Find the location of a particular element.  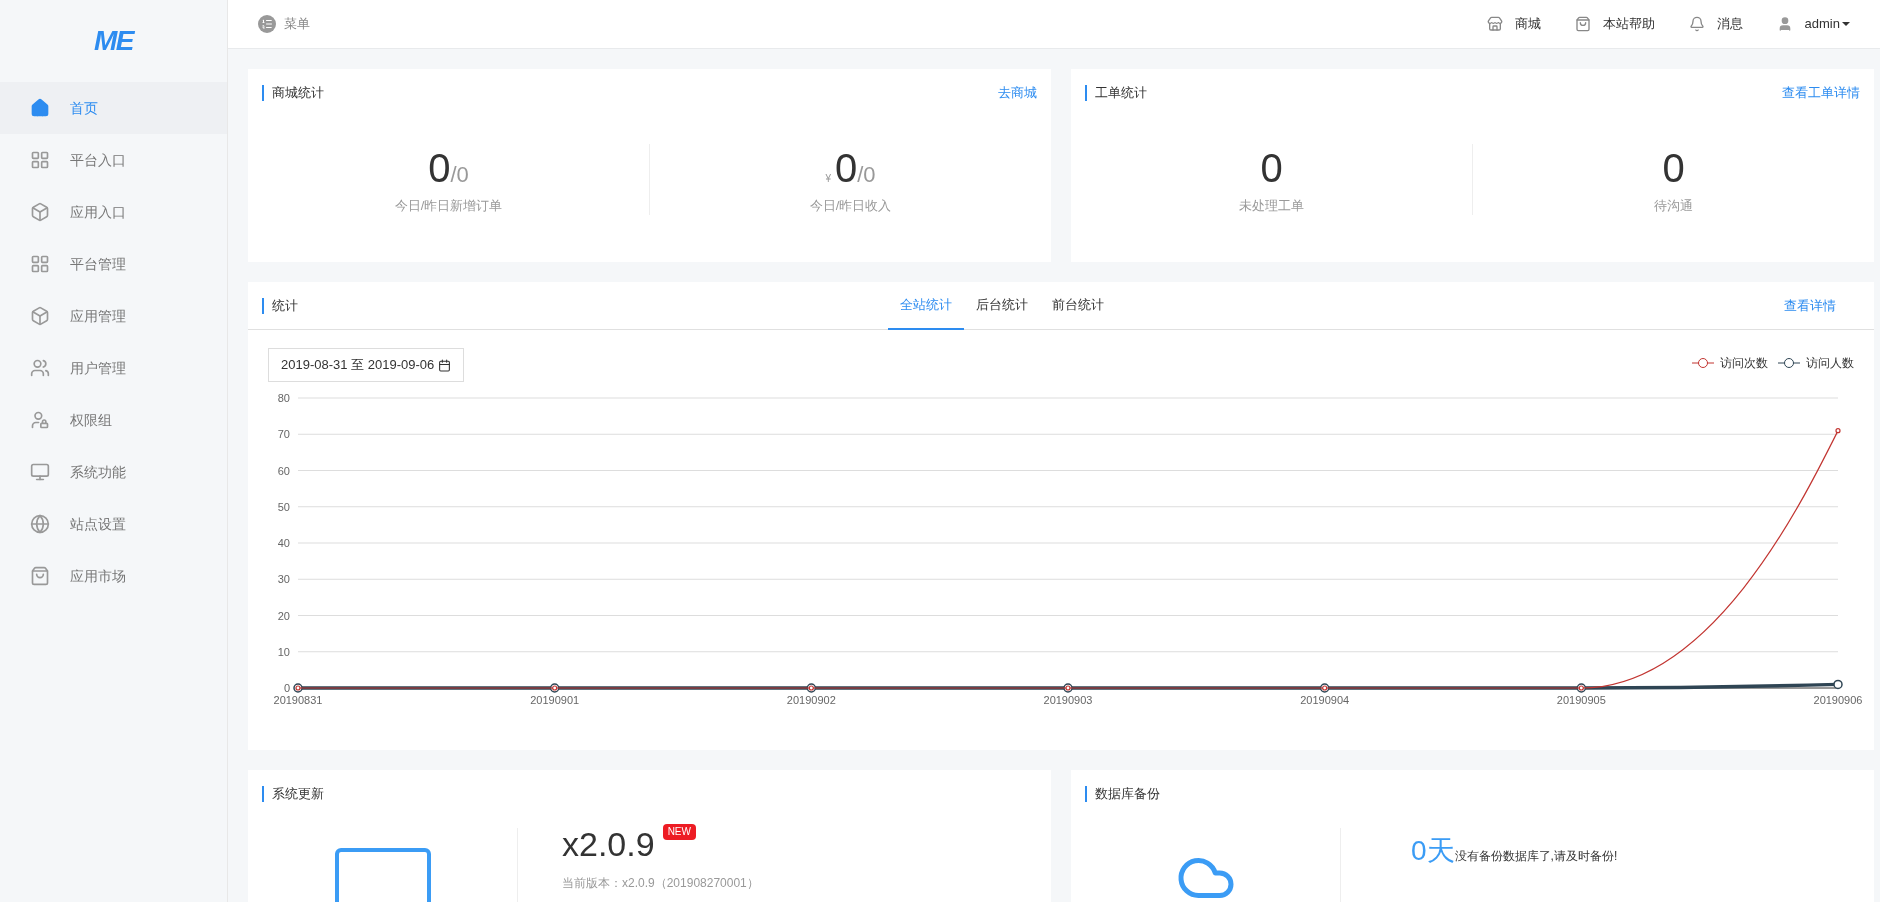

y-tick-label: 70 is located at coordinates (283, 434).